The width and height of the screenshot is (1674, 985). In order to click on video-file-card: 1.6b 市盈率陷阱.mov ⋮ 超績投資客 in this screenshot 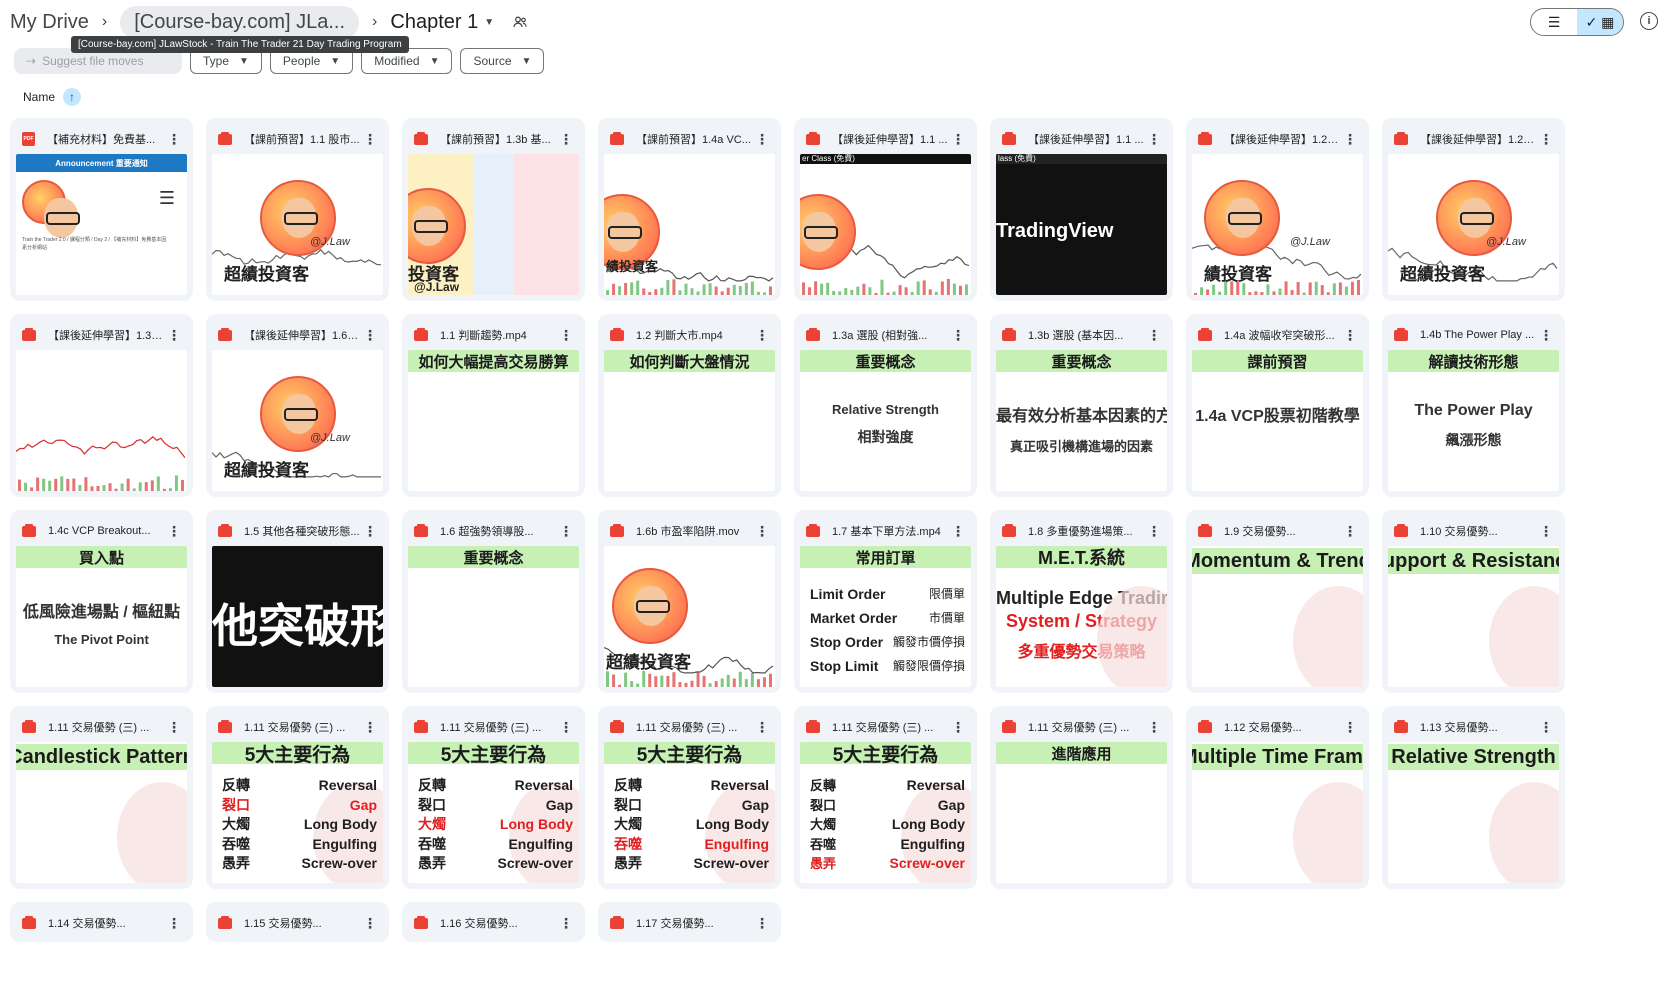, I will do `click(689, 601)`.